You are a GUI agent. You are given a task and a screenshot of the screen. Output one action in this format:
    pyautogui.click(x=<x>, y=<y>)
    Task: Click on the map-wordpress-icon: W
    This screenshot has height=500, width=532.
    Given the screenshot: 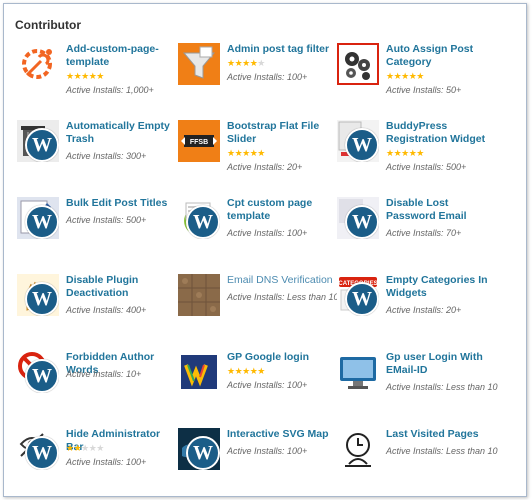 What is the action you would take?
    pyautogui.click(x=199, y=449)
    